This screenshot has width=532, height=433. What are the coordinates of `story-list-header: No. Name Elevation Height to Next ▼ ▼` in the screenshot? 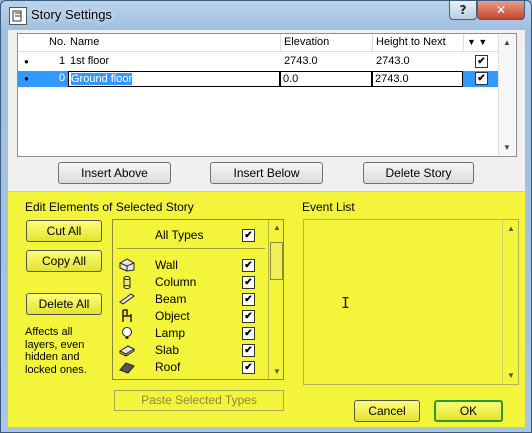 It's located at (258, 43).